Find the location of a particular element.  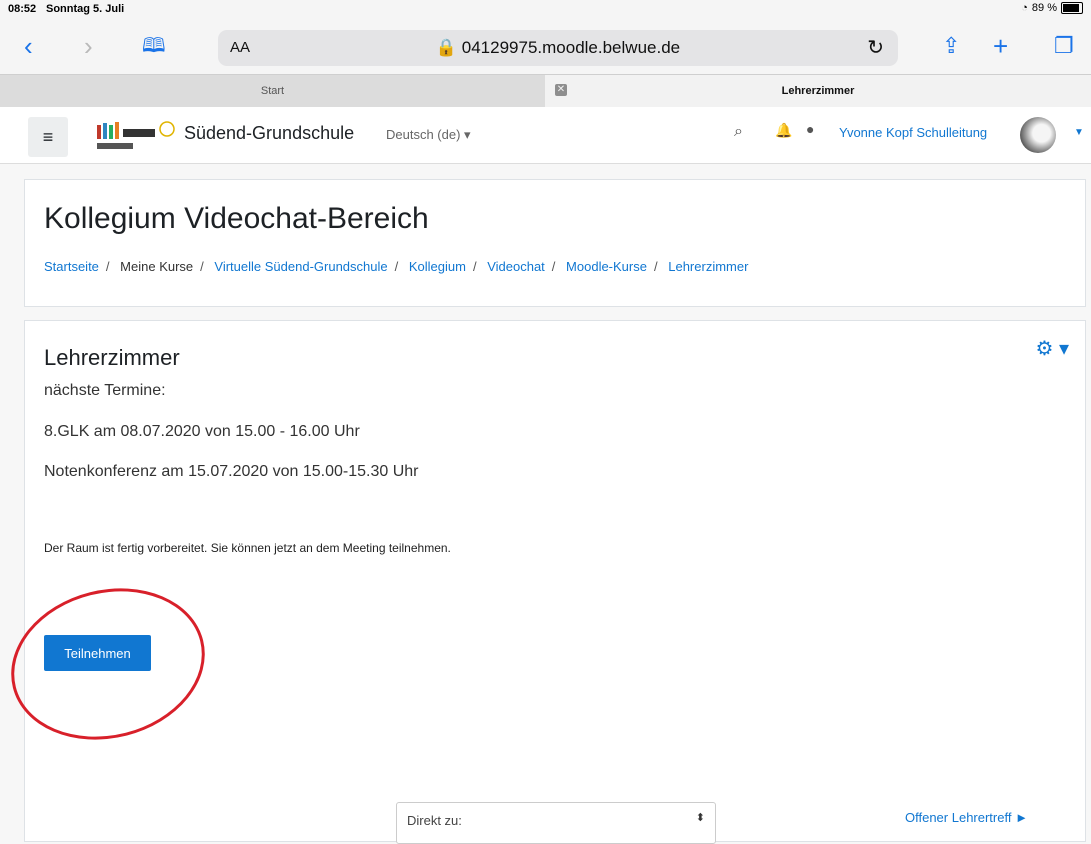

tabs-icon: ❐ is located at coordinates (1064, 46).